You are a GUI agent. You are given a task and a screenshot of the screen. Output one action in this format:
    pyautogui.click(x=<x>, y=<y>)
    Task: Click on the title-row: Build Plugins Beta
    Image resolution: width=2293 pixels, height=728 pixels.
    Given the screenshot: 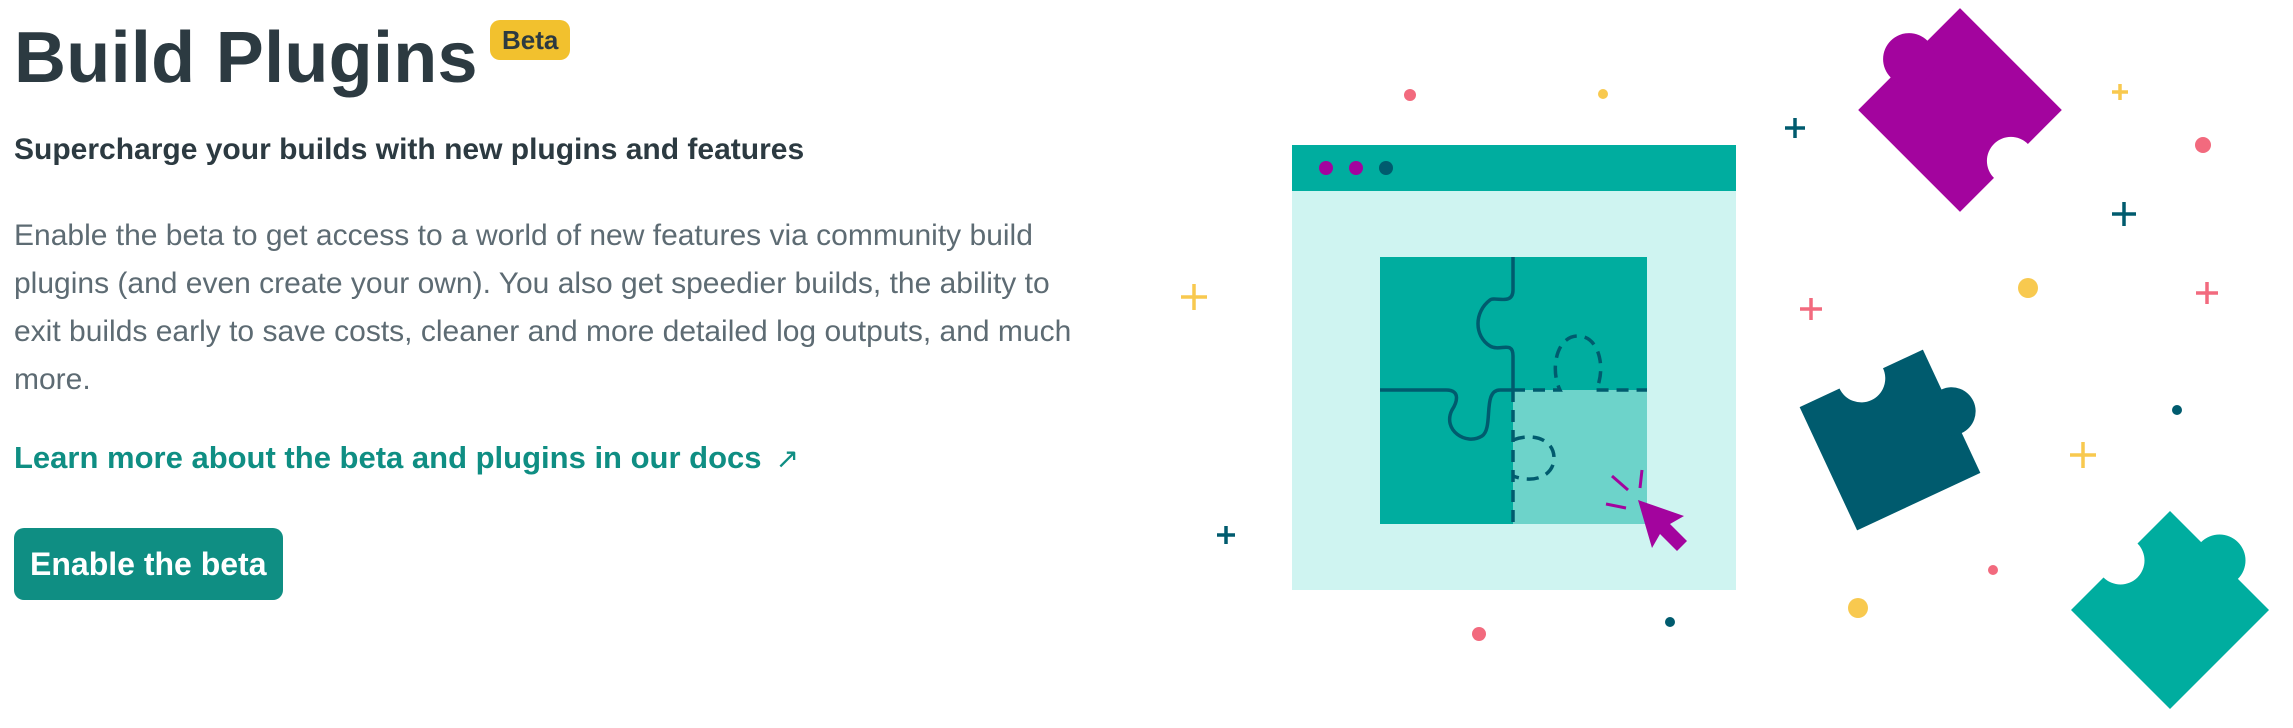 What is the action you would take?
    pyautogui.click(x=574, y=60)
    